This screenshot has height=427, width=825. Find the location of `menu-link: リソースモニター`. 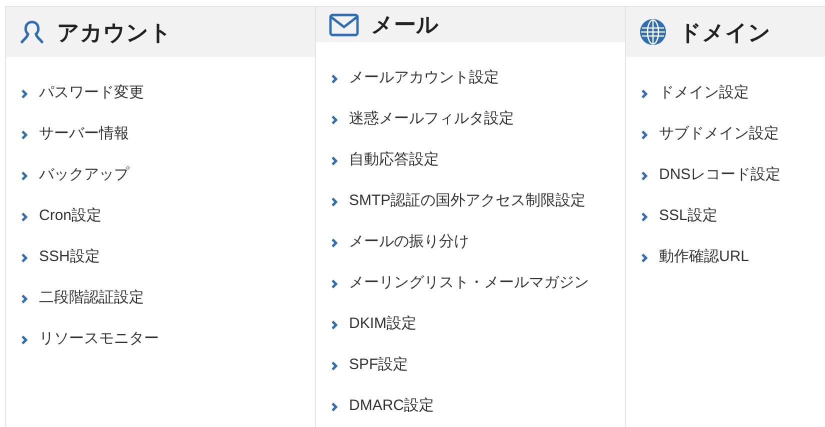

menu-link: リソースモニター is located at coordinates (168, 339).